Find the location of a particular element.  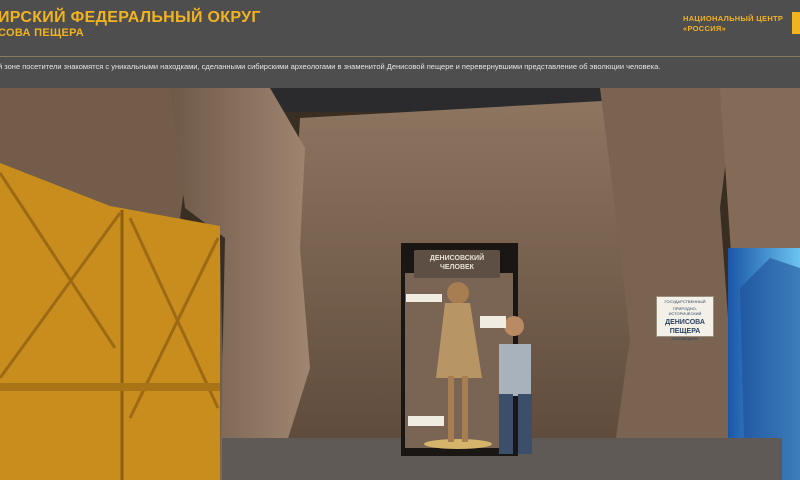

exhibit-panel-title-line2: ЧЕЛОВЕК is located at coordinates (457, 267).